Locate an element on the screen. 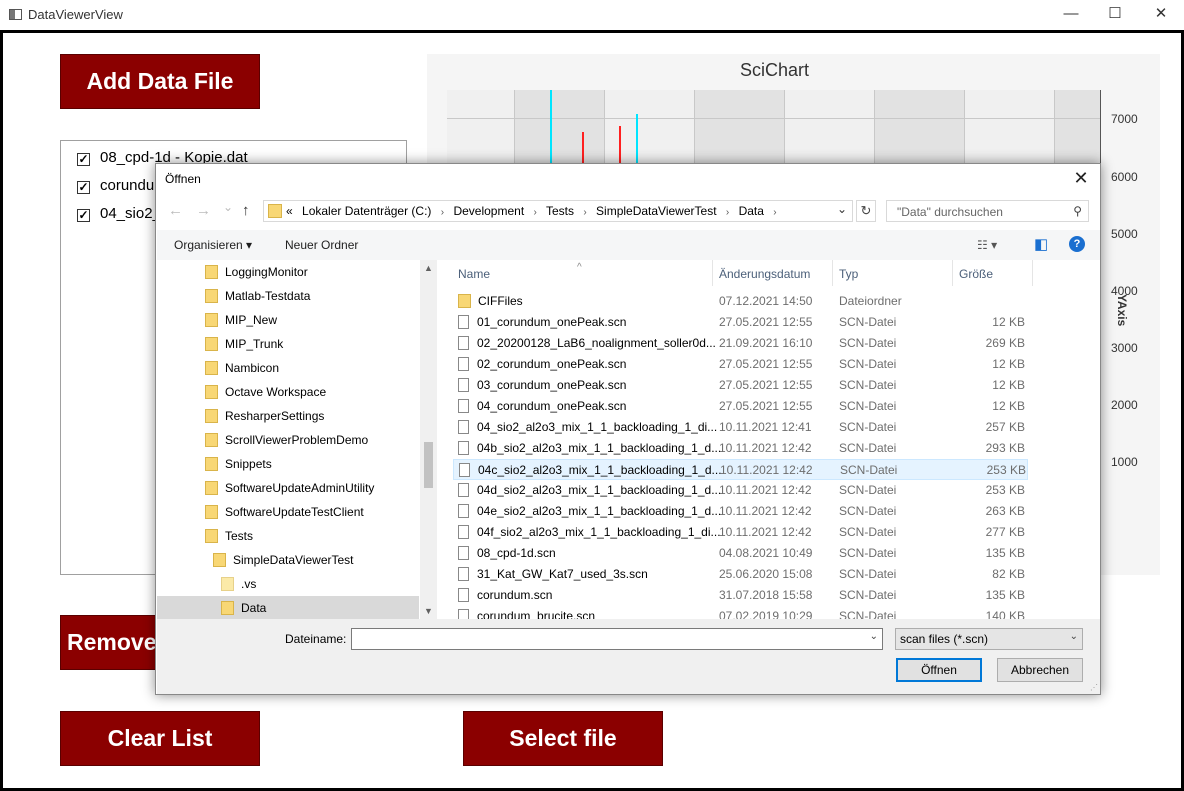  file-date: 10.11.2021 12:42 is located at coordinates (766, 470).